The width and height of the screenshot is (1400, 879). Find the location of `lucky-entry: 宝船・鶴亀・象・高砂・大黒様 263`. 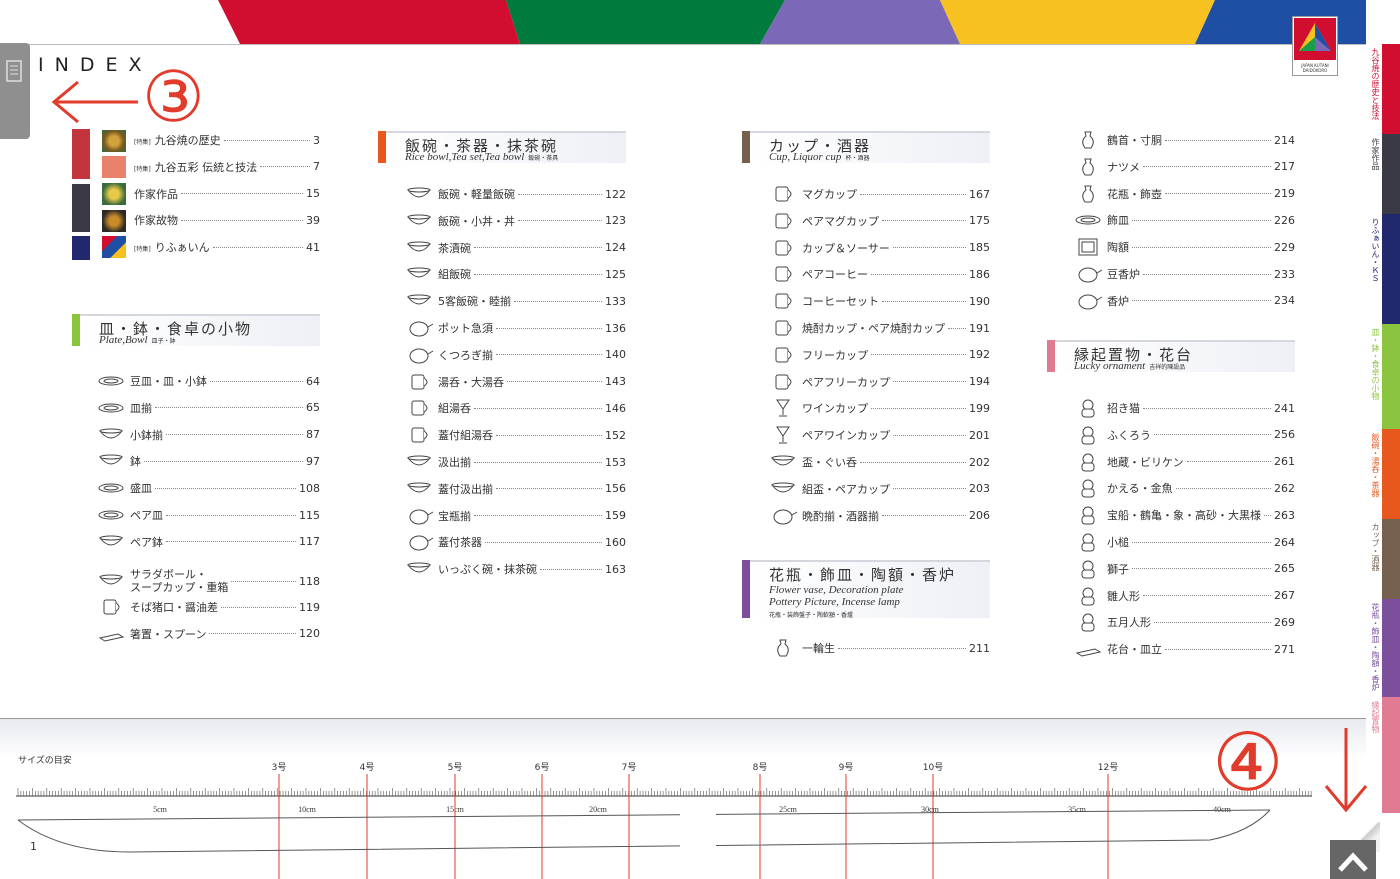

lucky-entry: 宝船・鶴亀・象・高砂・大黒様 263 is located at coordinates (1184, 515).